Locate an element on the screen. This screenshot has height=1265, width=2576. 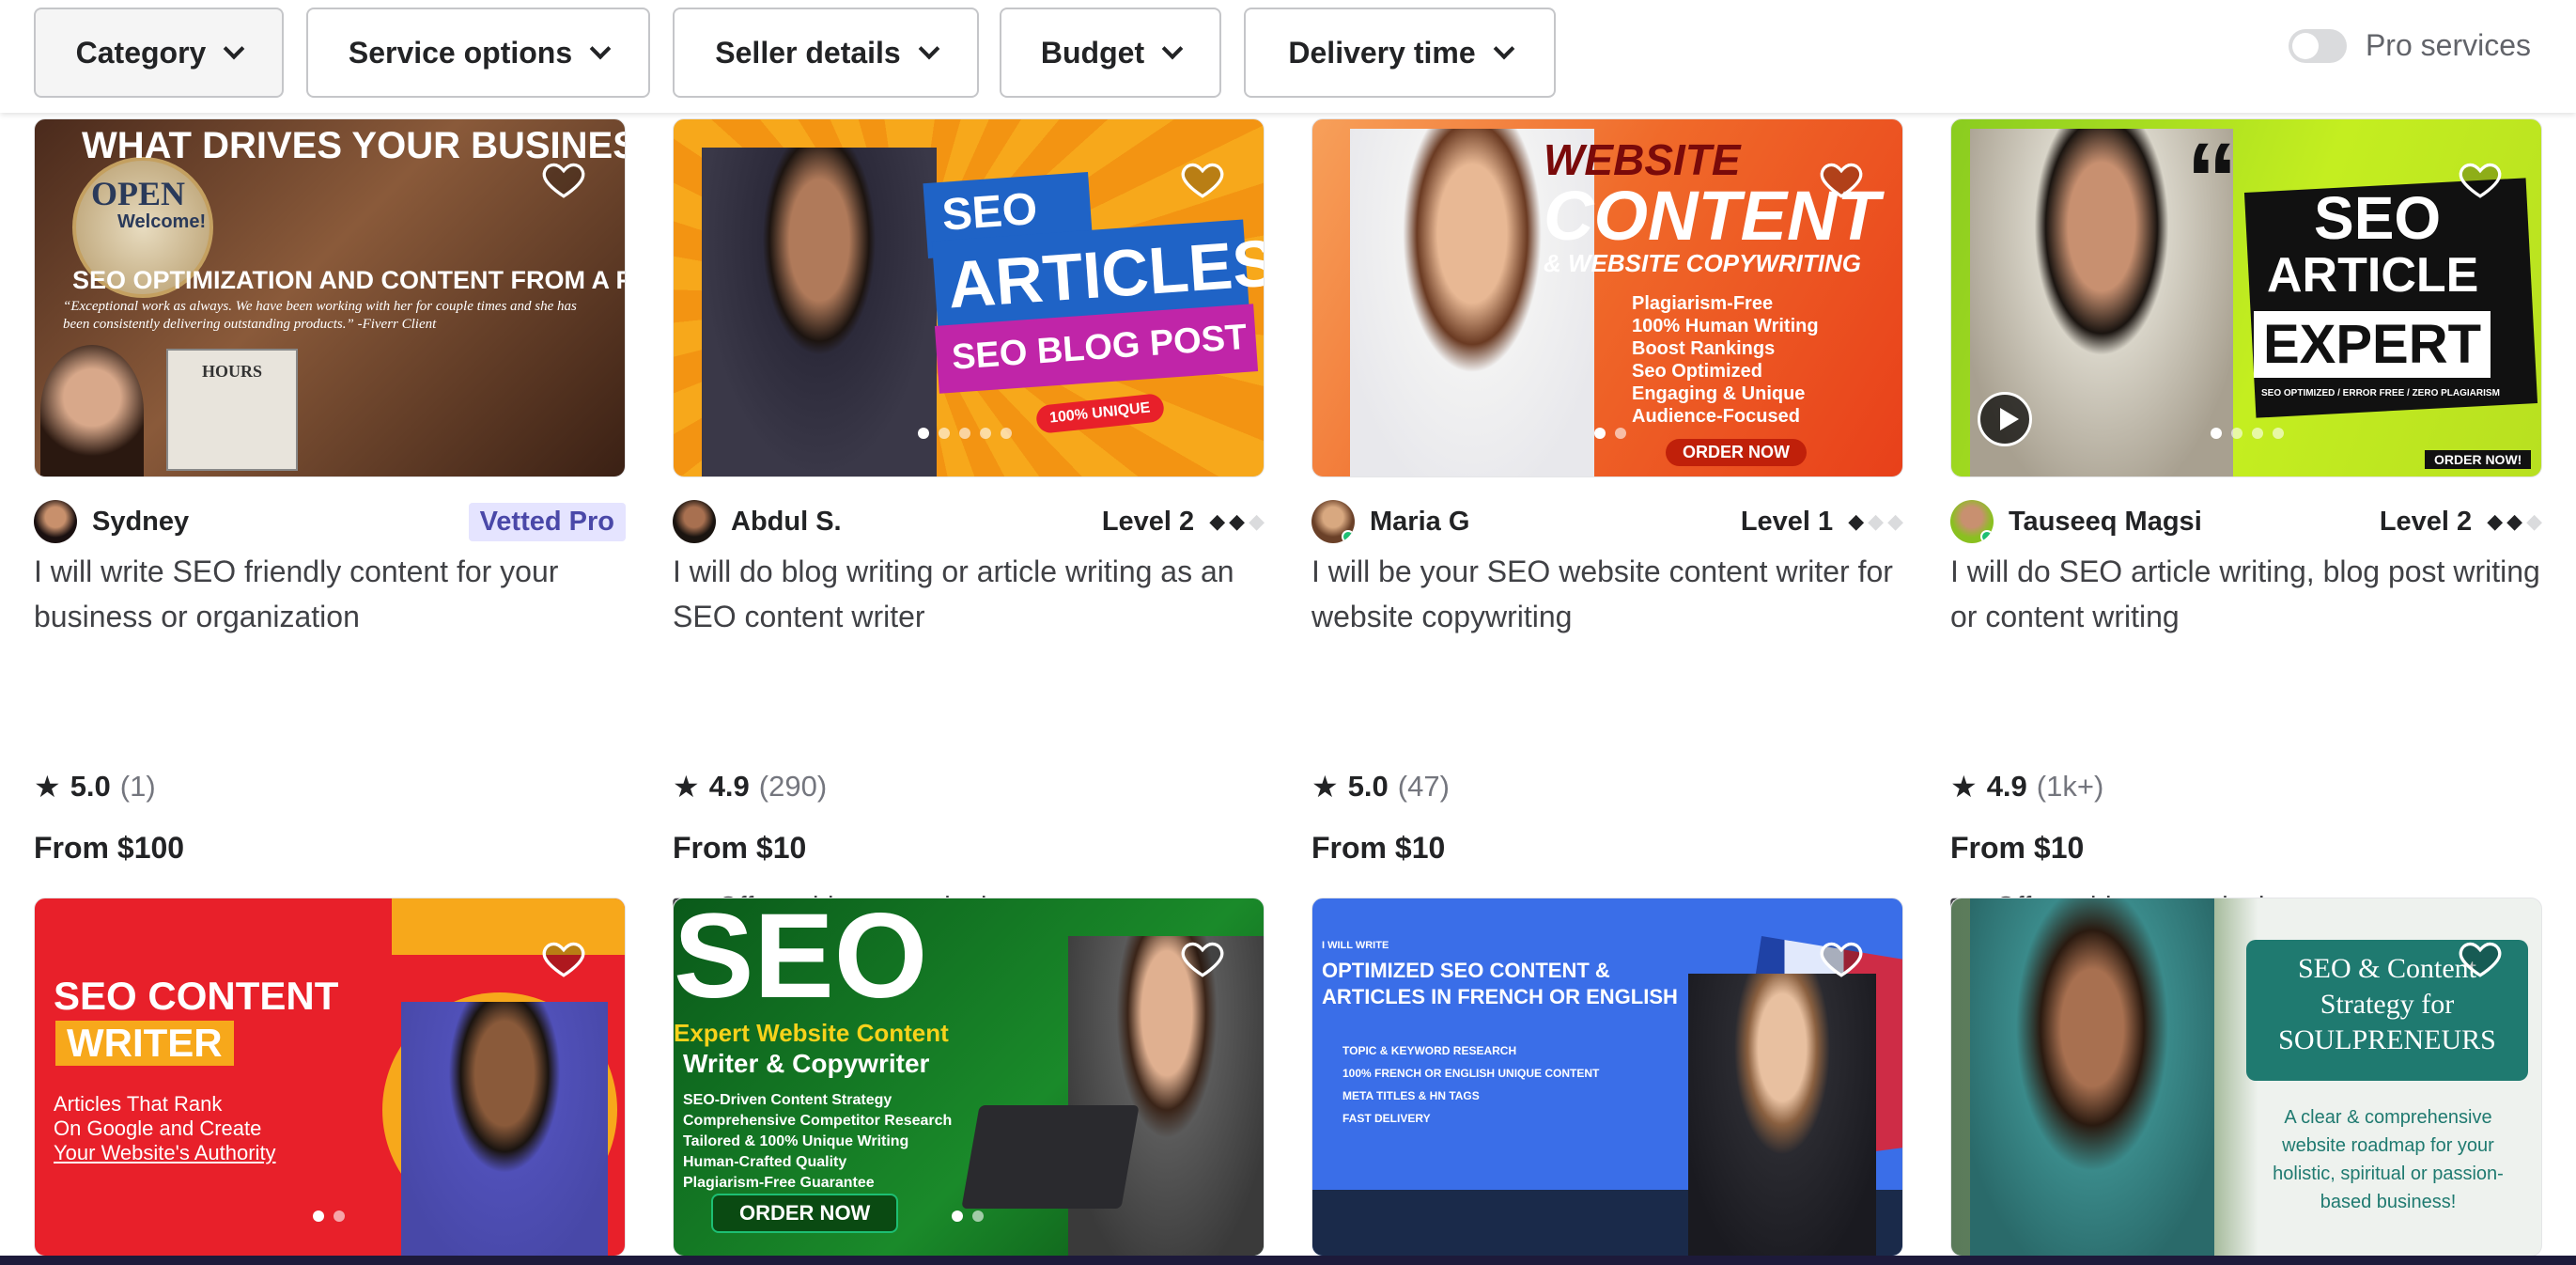
thumb-bullet: 100% Human Writing is located at coordinates (1725, 326).